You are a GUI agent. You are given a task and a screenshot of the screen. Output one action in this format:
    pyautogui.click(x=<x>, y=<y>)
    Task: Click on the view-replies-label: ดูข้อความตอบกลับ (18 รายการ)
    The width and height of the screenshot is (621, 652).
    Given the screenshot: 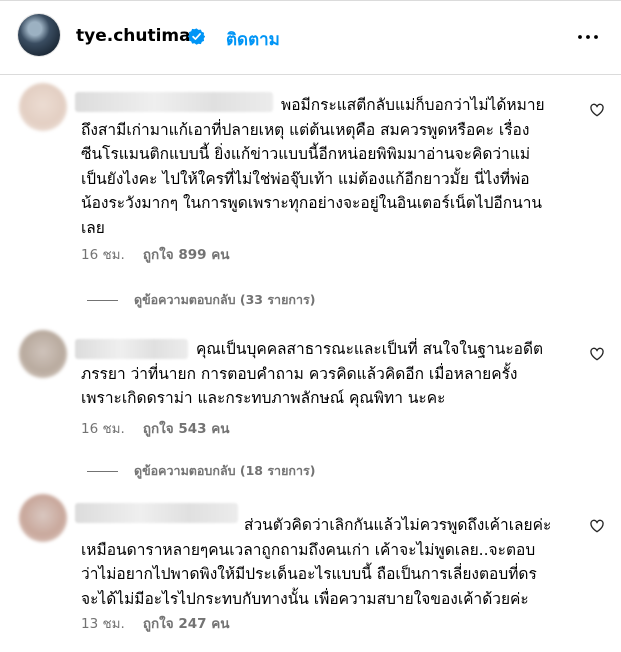 What is the action you would take?
    pyautogui.click(x=225, y=470)
    